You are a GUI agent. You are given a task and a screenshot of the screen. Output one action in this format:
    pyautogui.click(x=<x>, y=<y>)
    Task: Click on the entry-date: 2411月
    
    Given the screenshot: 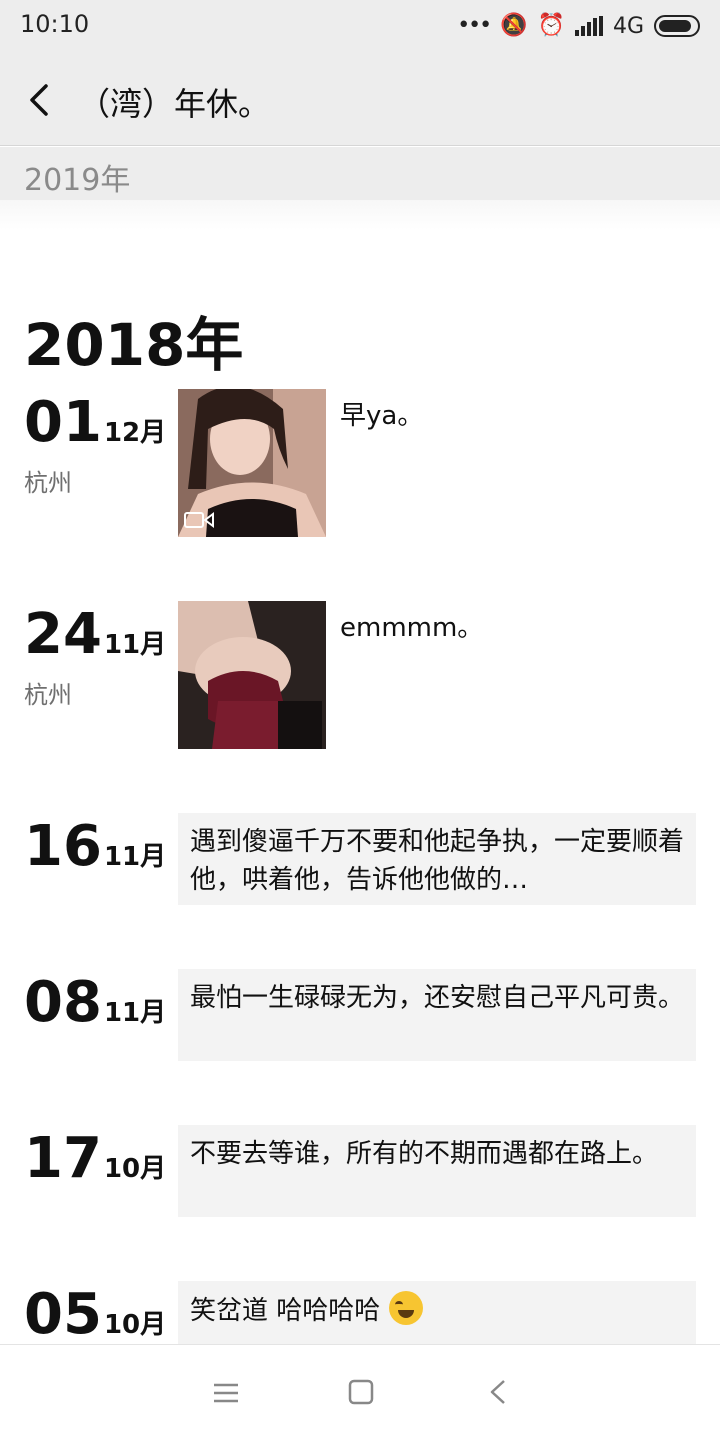 What is the action you would take?
    pyautogui.click(x=95, y=635)
    